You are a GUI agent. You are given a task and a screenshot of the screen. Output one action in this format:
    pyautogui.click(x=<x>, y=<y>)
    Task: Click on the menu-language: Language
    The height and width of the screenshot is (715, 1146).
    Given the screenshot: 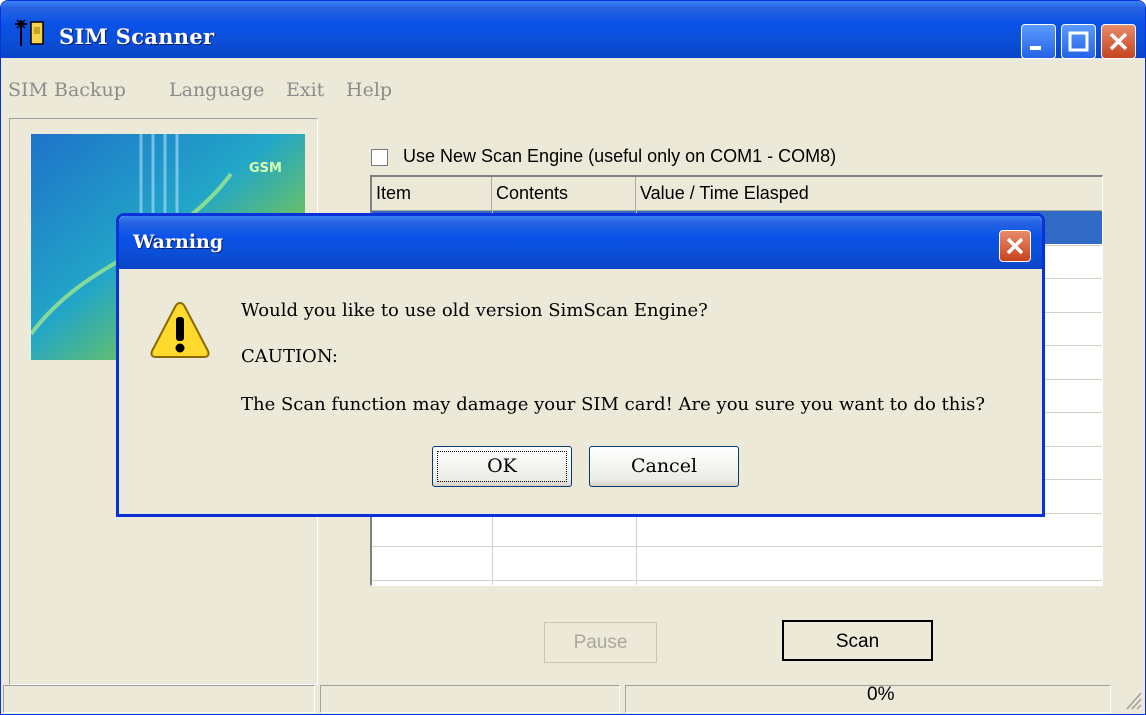 What is the action you would take?
    pyautogui.click(x=216, y=90)
    